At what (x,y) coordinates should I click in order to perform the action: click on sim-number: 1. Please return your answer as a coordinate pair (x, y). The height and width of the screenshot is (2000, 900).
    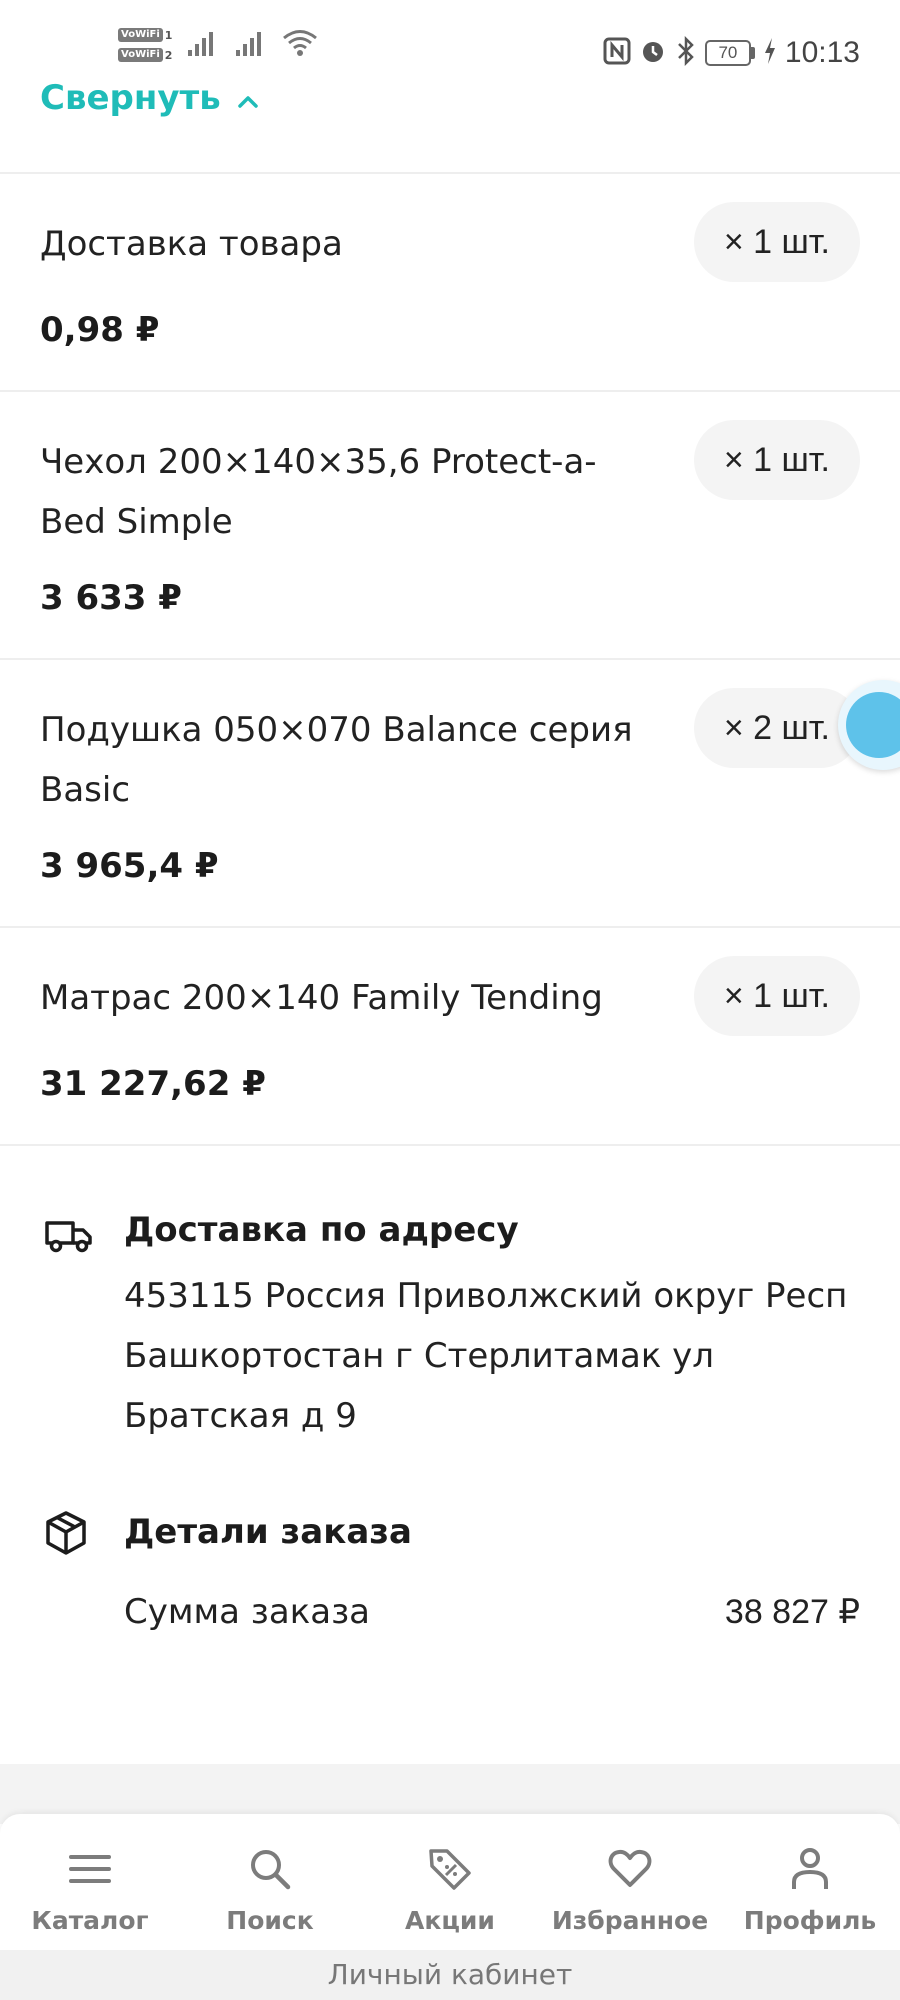
    Looking at the image, I should click on (168, 35).